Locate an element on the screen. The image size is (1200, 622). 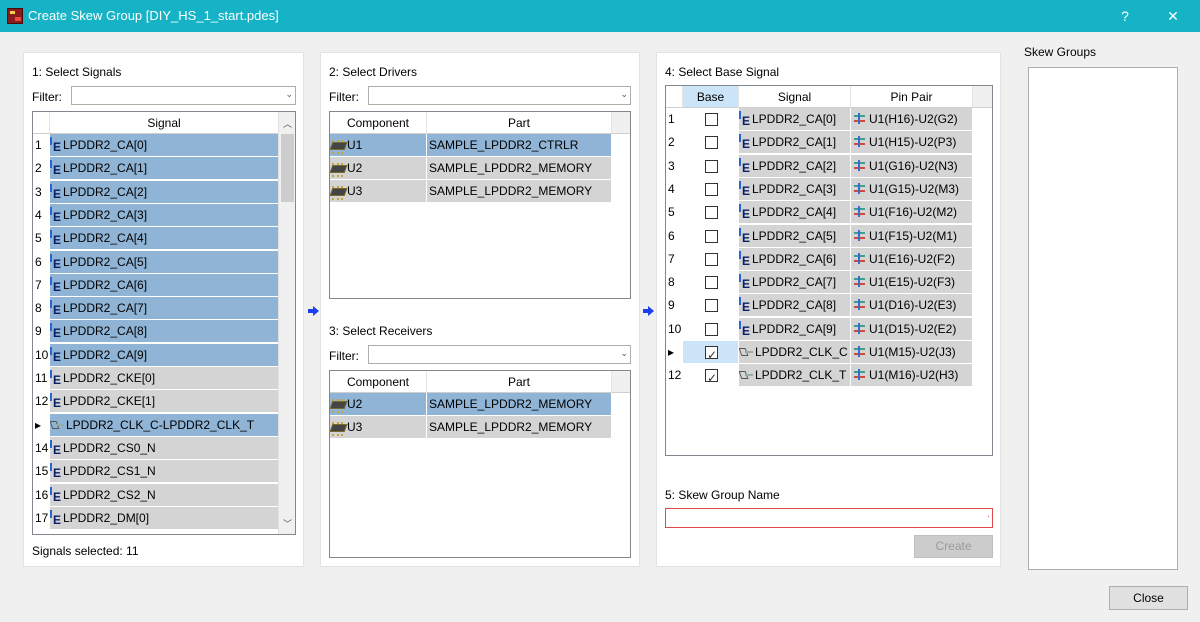
base-row: 12 LPDDR2_CLK_T U1(M16)-U2(H3) is located at coordinates (819, 376).